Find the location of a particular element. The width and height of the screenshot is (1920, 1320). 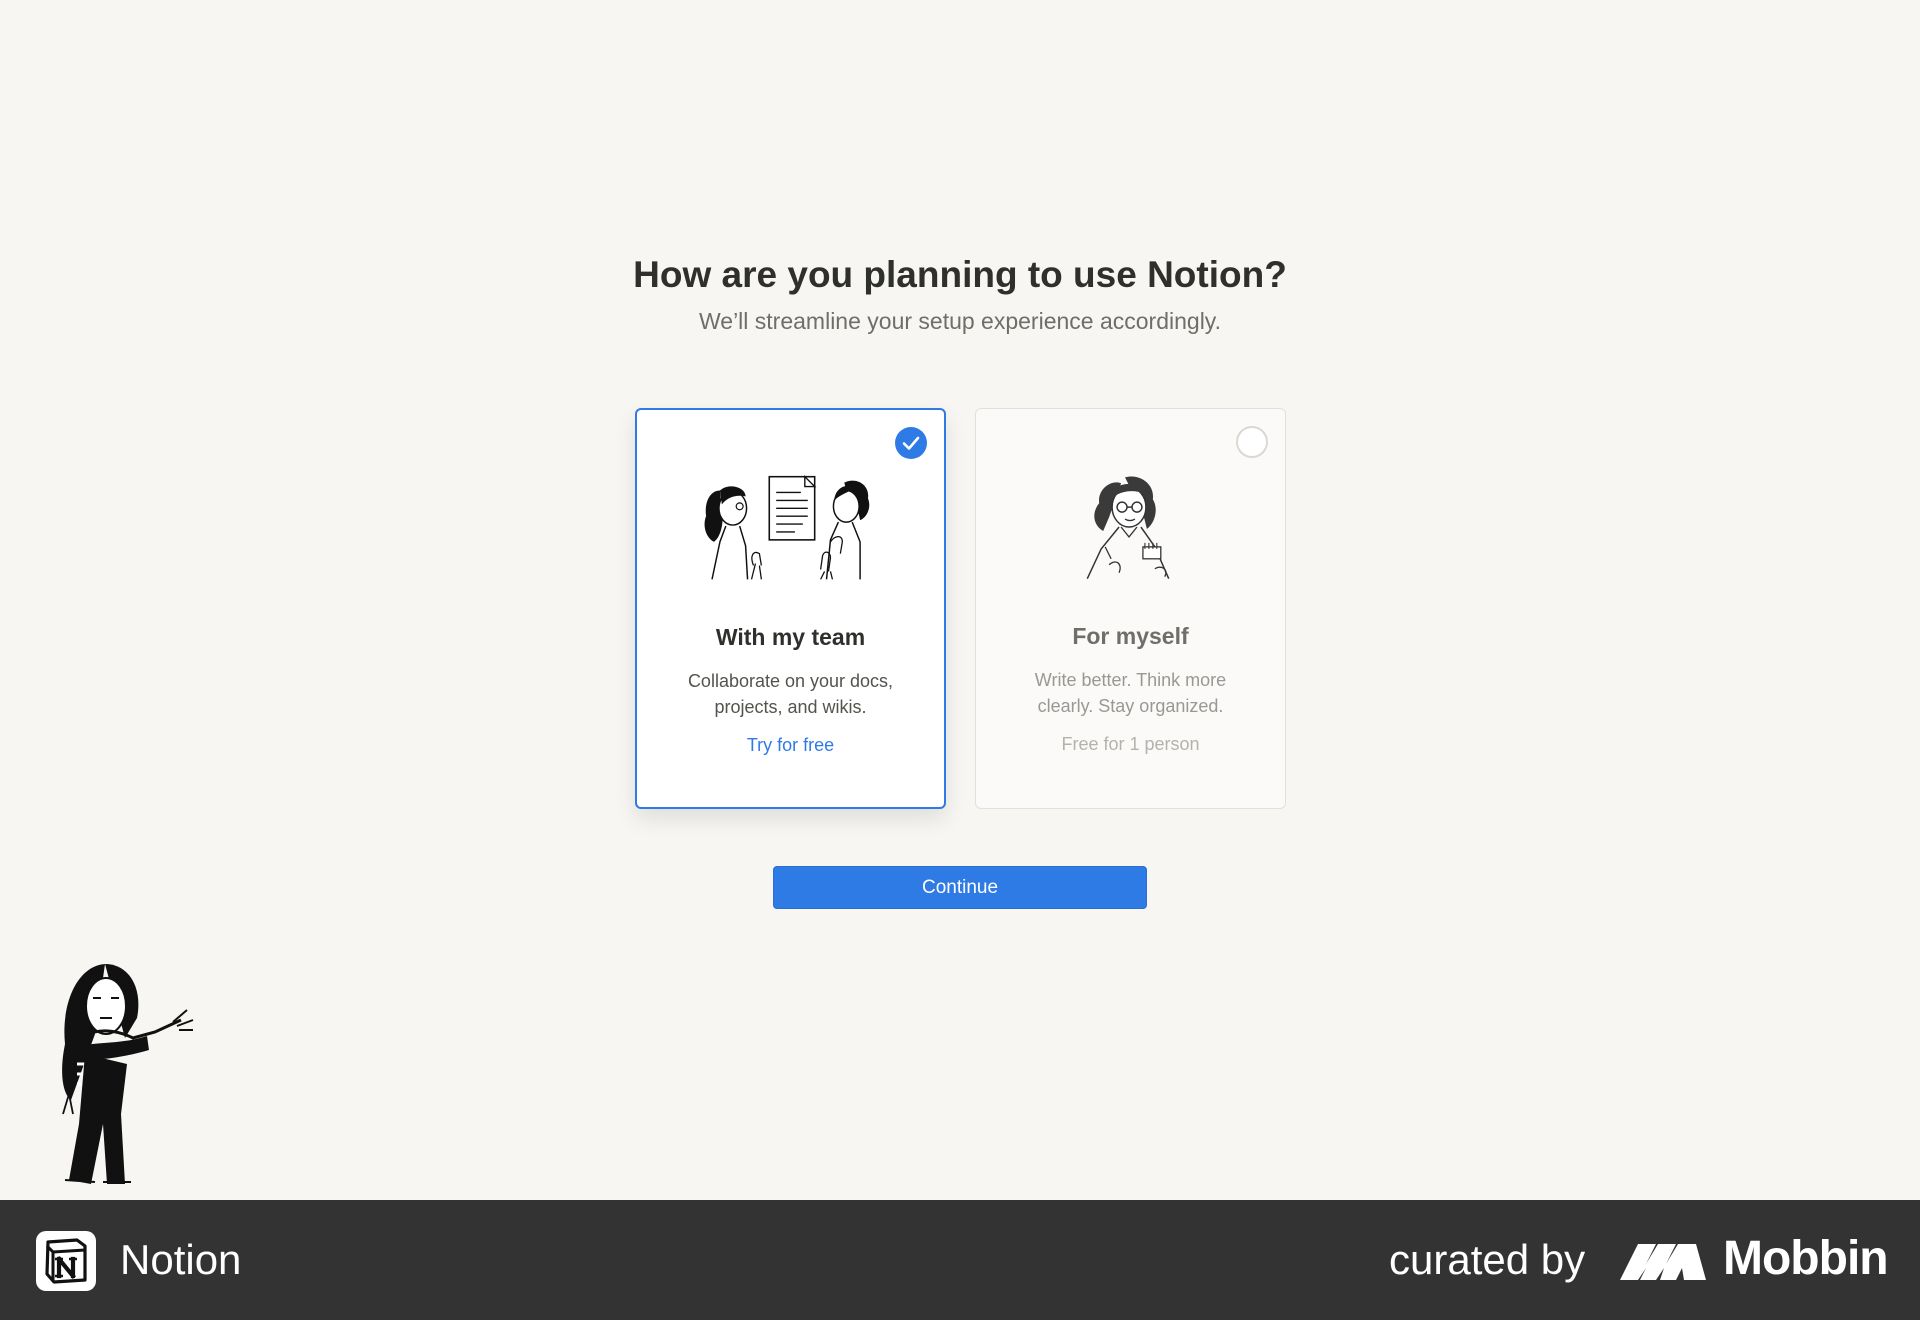

radio-empty-icon is located at coordinates (1252, 442).